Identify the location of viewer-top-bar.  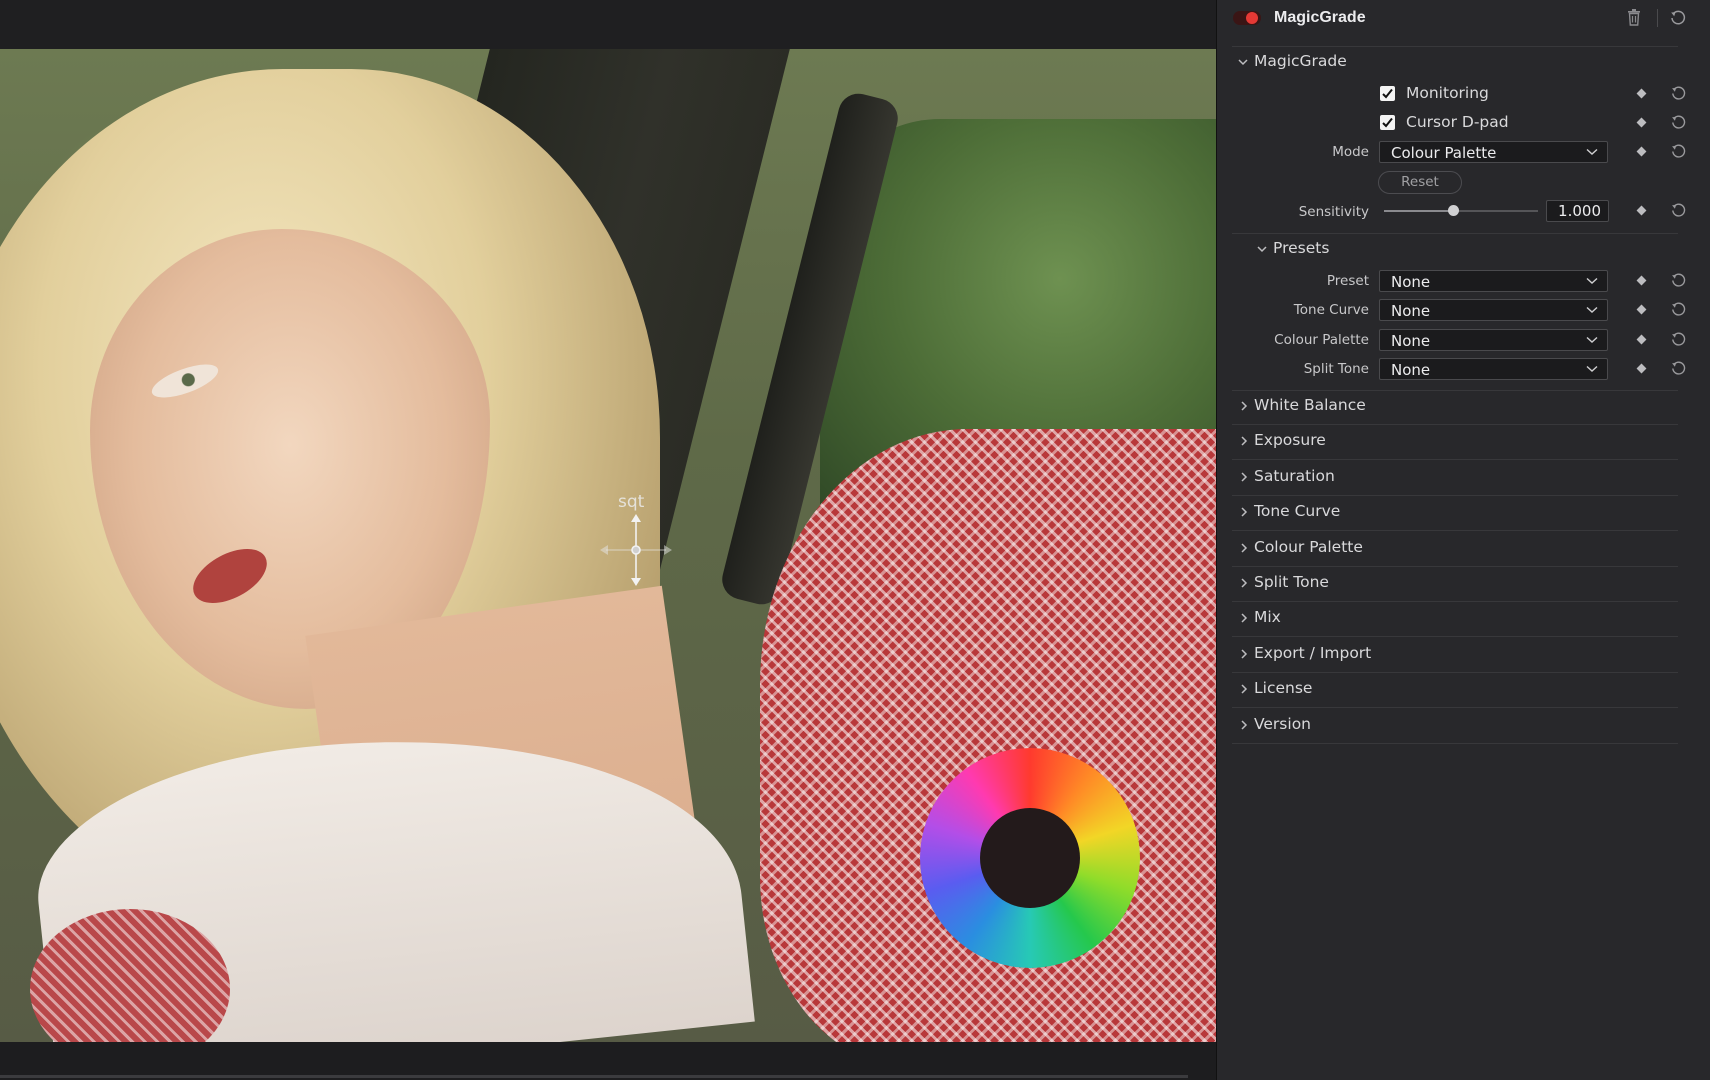
(608, 24).